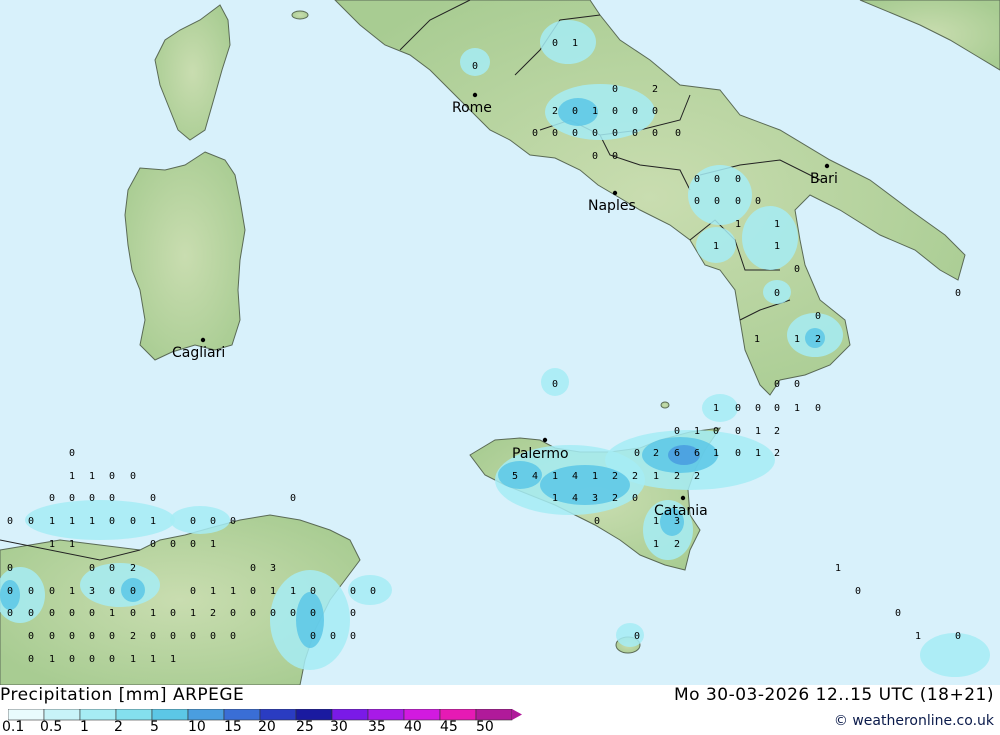 This screenshot has height=735, width=1000. Describe the element at coordinates (612, 206) in the screenshot. I see `city-label: Naples` at that location.